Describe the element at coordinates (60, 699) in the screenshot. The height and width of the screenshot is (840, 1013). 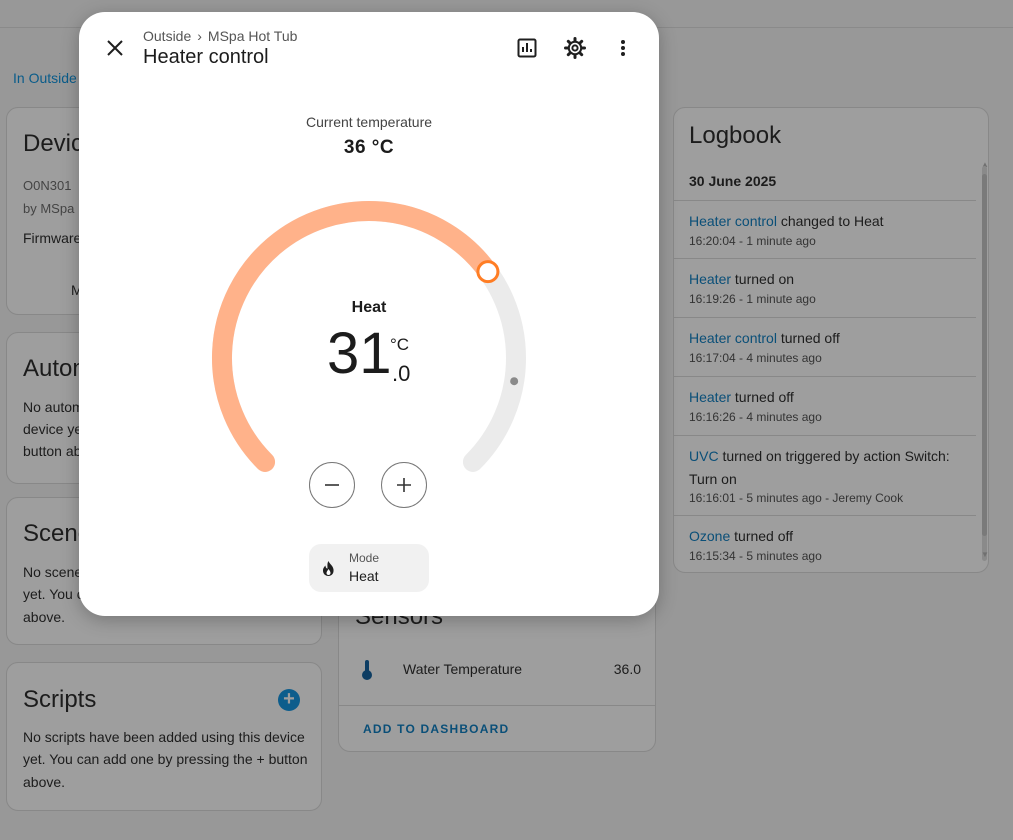
I see `scripts-card-title: Scripts` at that location.